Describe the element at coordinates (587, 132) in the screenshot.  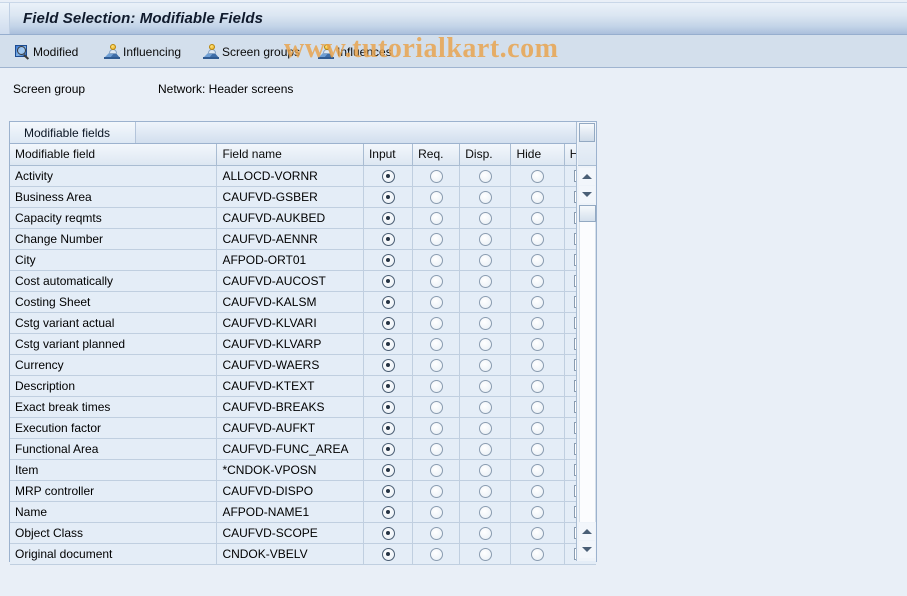
I see `scrollbar-corner-box` at that location.